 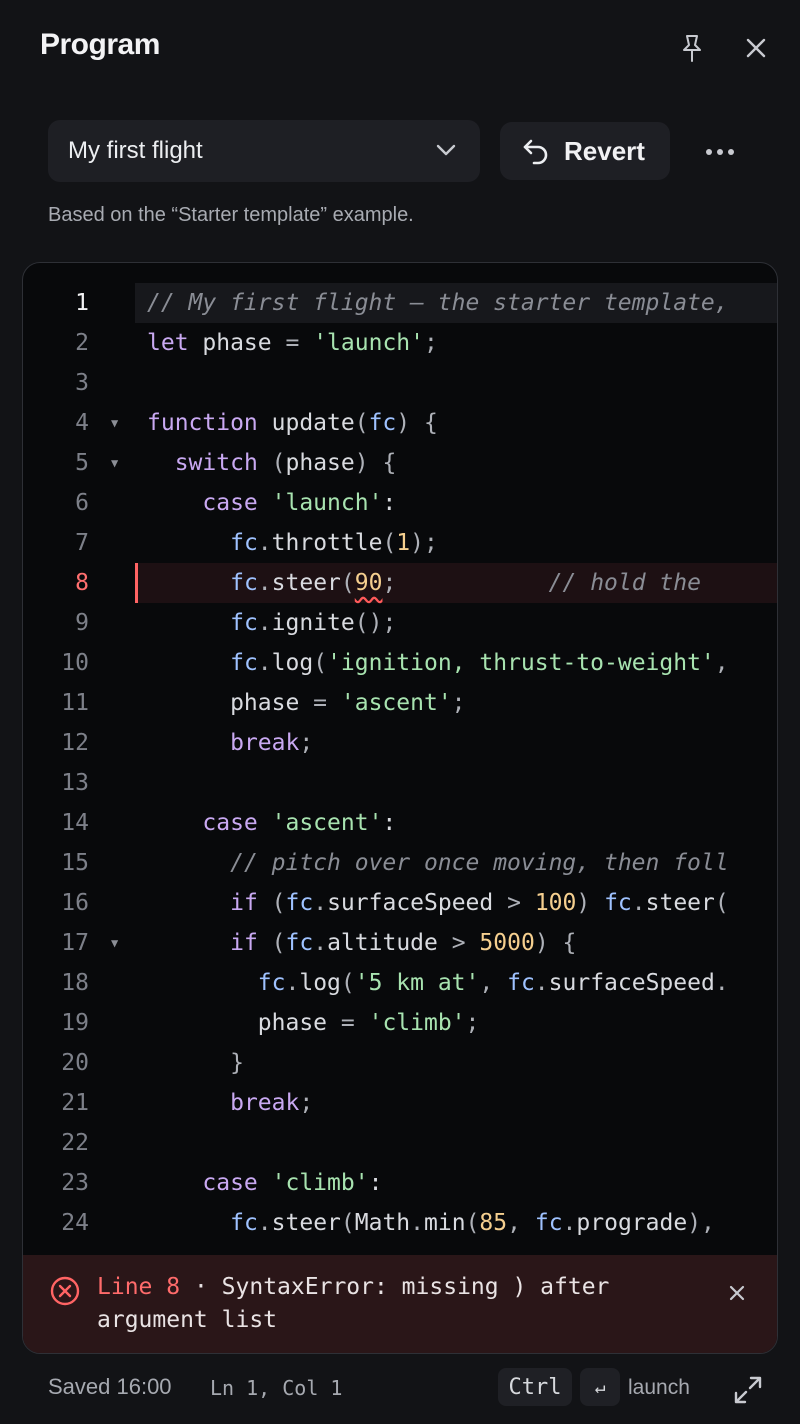 I want to click on code-line: 12 break;, so click(x=400, y=743).